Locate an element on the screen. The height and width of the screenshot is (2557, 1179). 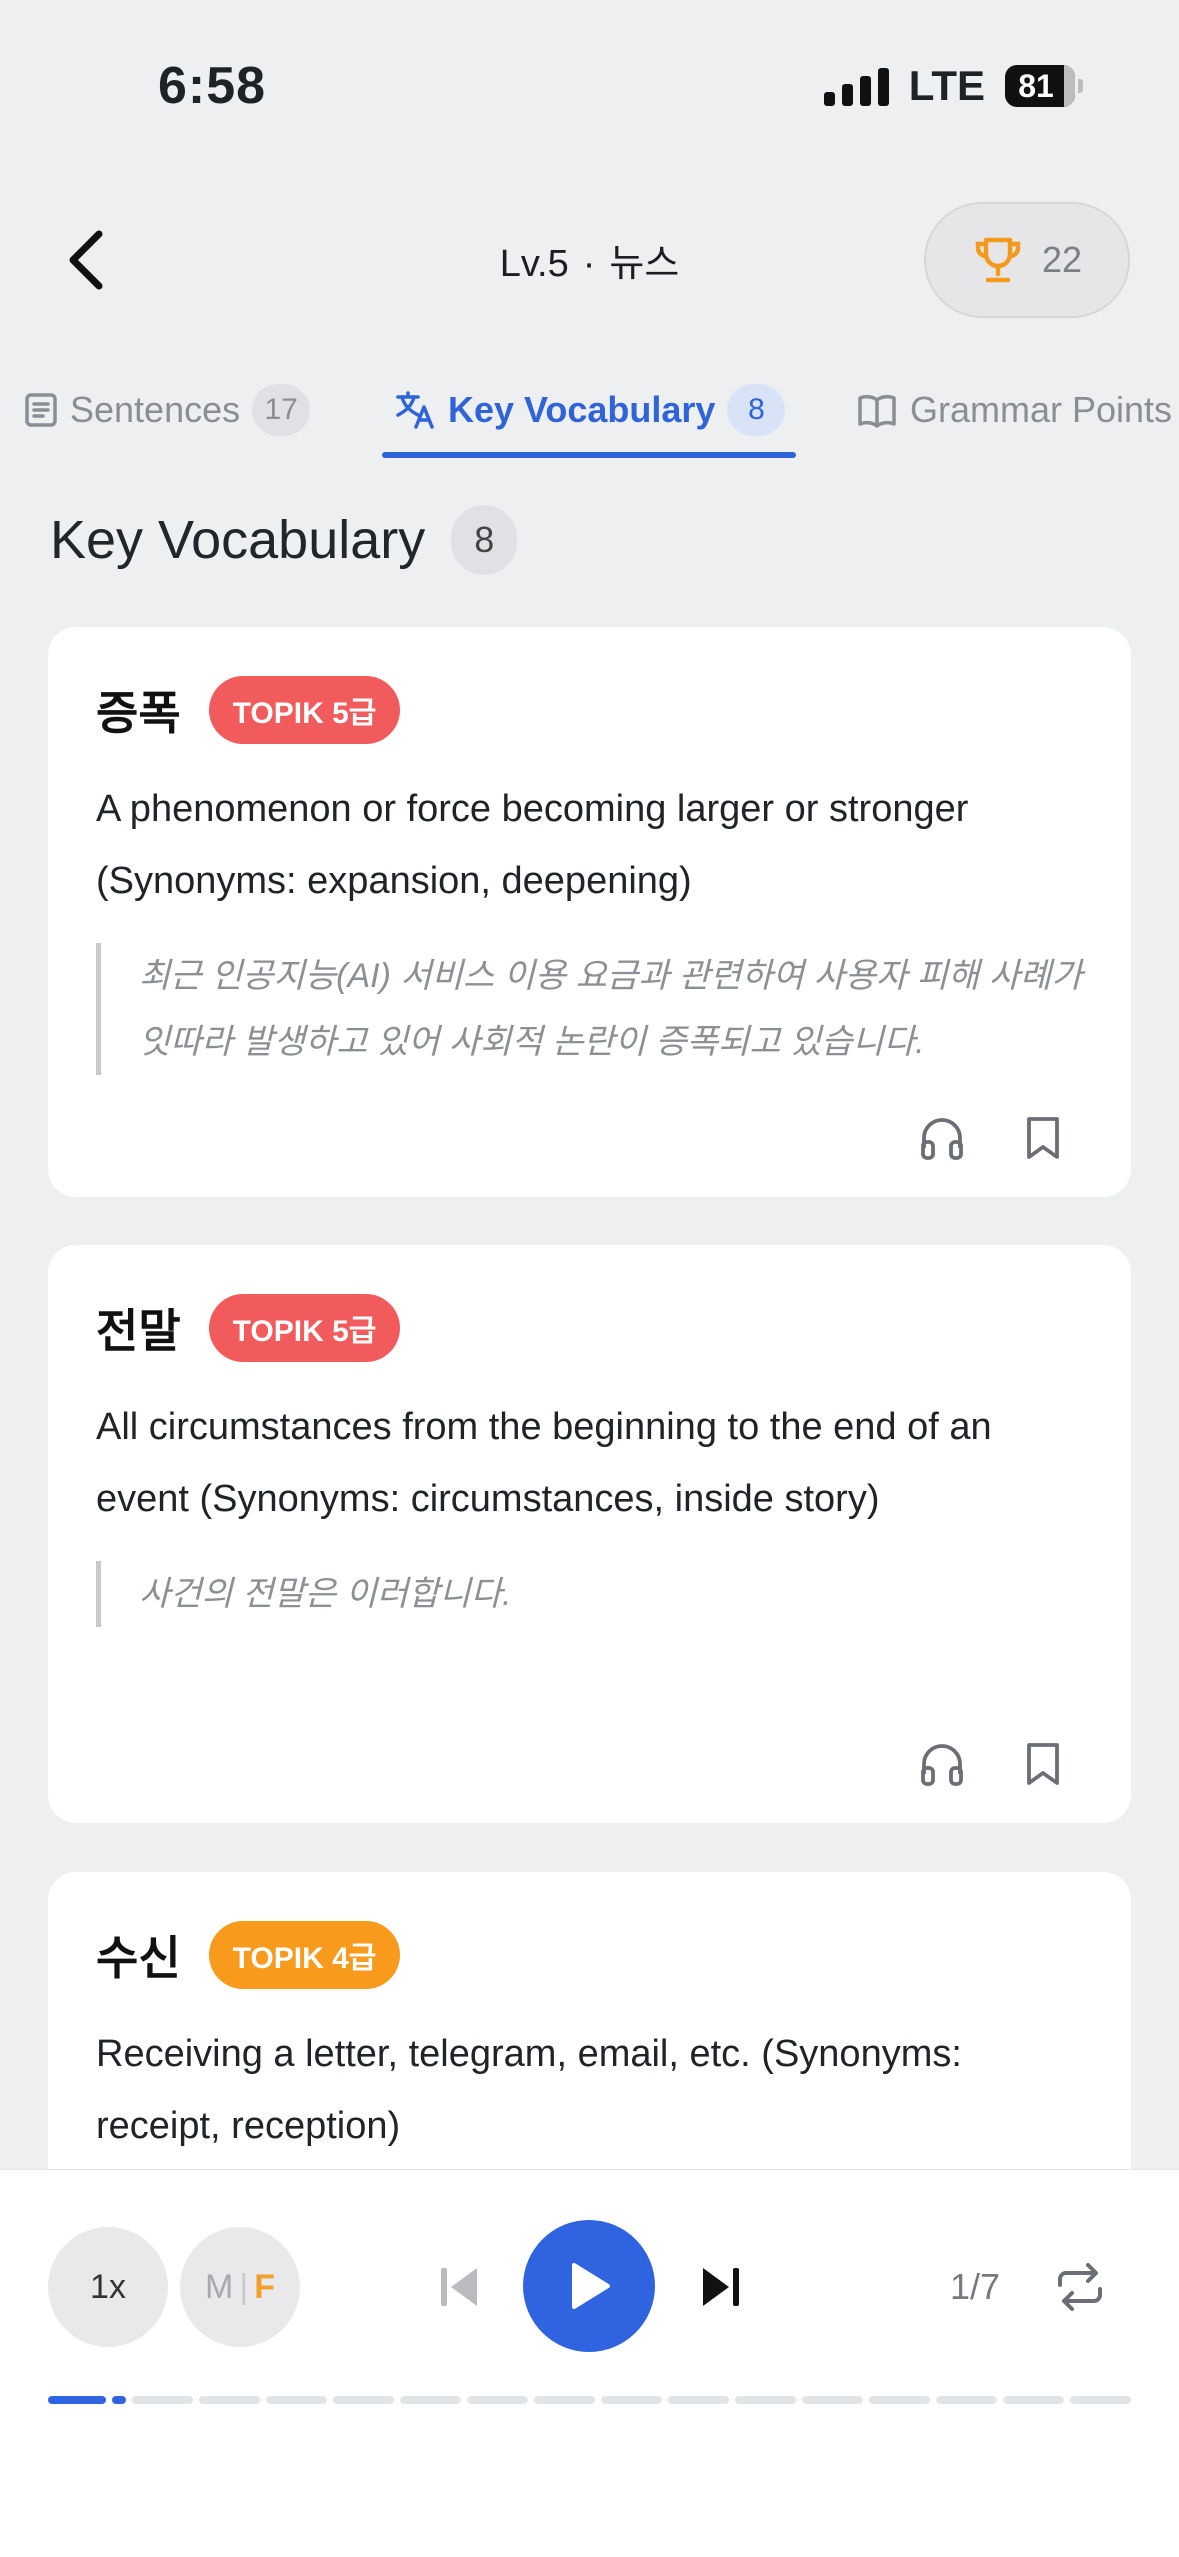
tab-grammar-points: Grammar Points is located at coordinates (1014, 410).